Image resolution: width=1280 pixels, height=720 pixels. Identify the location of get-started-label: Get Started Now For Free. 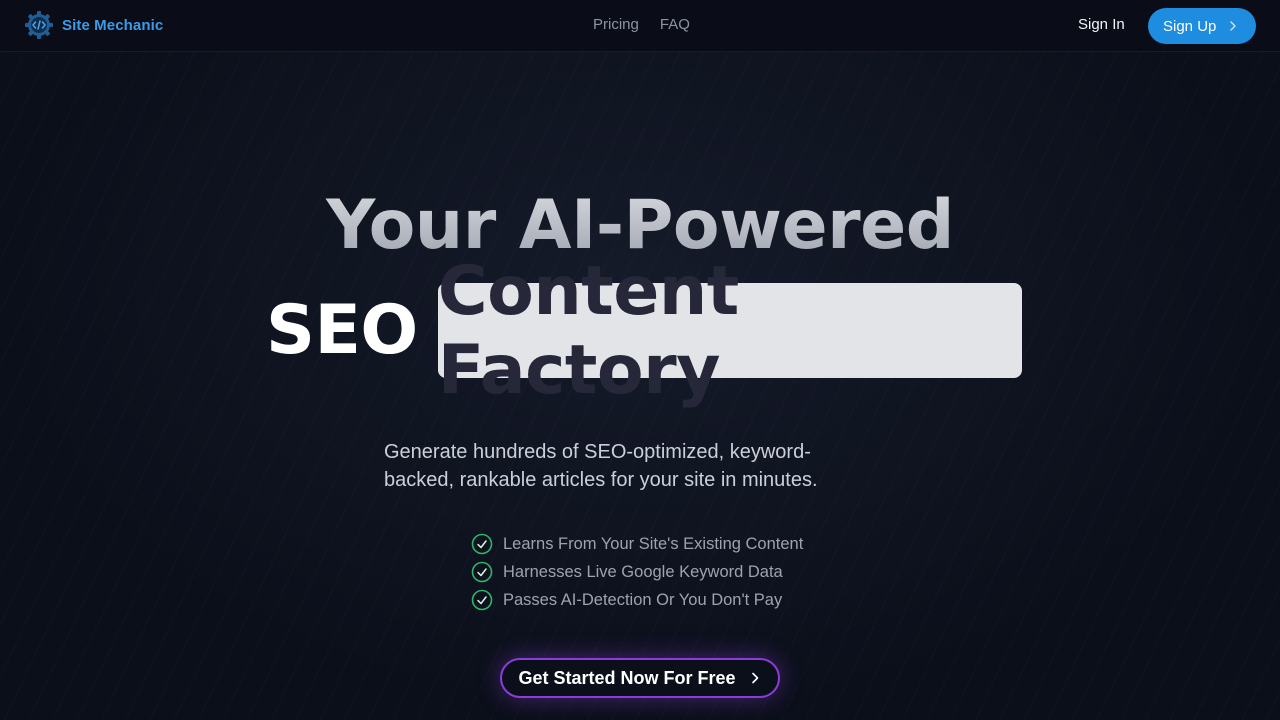
(627, 677).